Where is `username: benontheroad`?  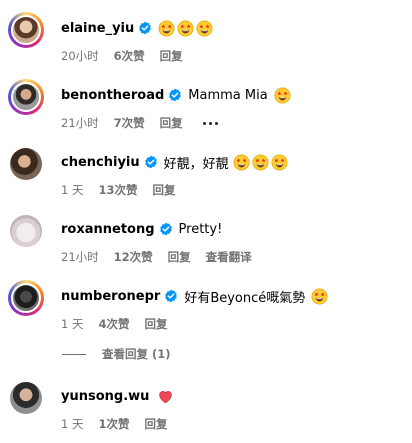
username: benontheroad is located at coordinates (112, 95).